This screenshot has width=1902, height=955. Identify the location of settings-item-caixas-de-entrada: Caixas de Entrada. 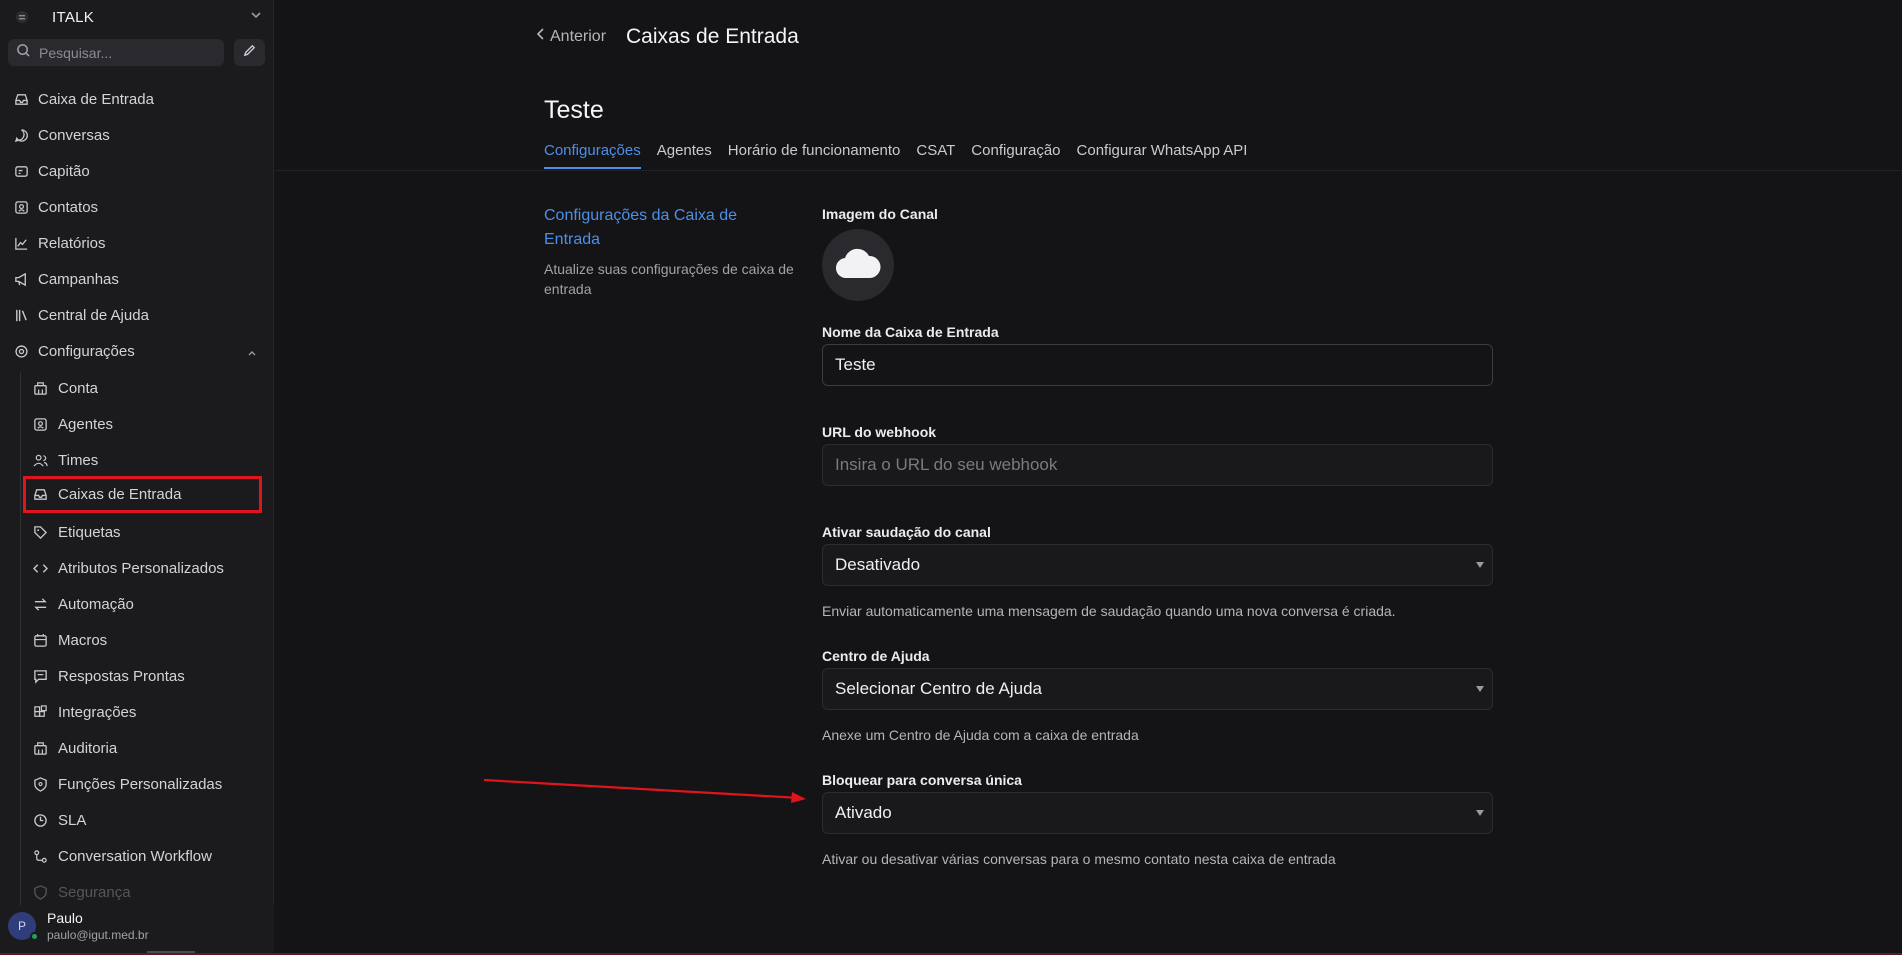
(142, 494).